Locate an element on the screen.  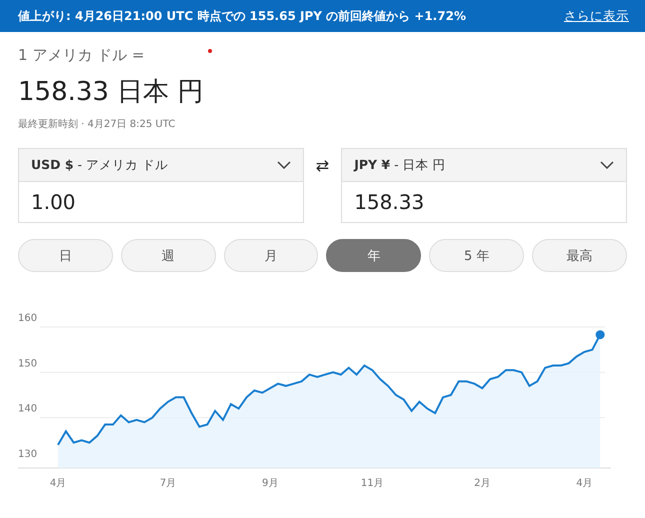
swap-icon: ⇄ is located at coordinates (323, 165).